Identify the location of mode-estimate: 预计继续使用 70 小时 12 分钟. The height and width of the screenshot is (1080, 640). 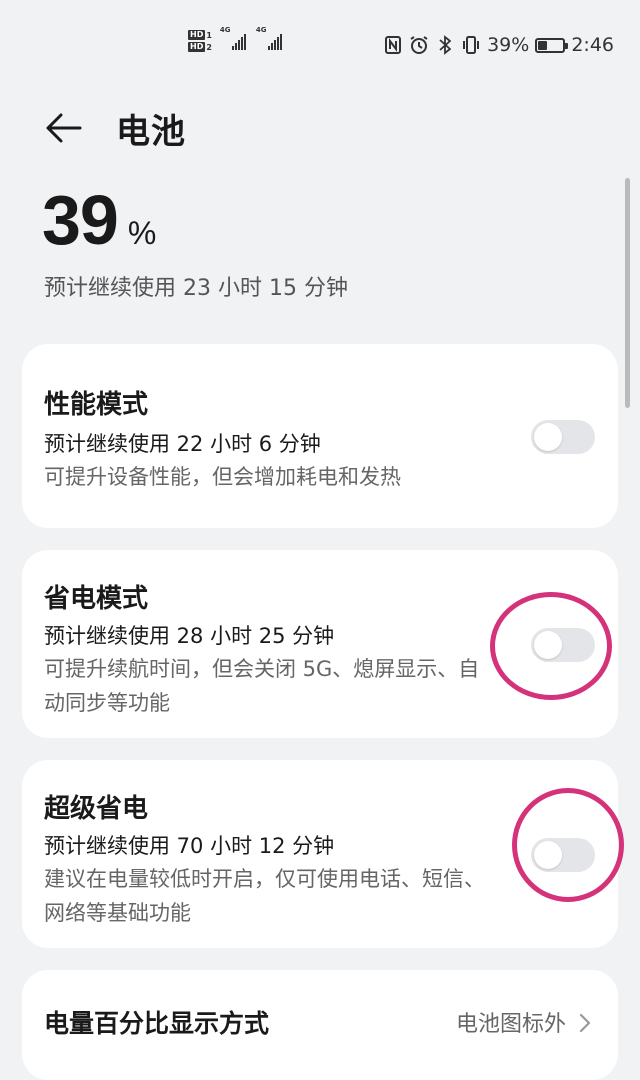
(189, 846).